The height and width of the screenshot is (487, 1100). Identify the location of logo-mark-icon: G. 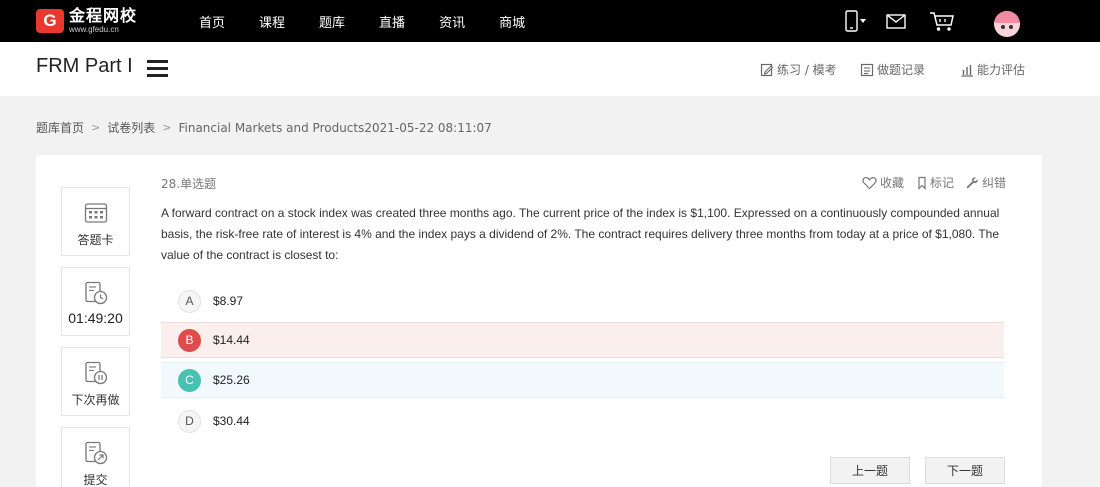
(50, 21).